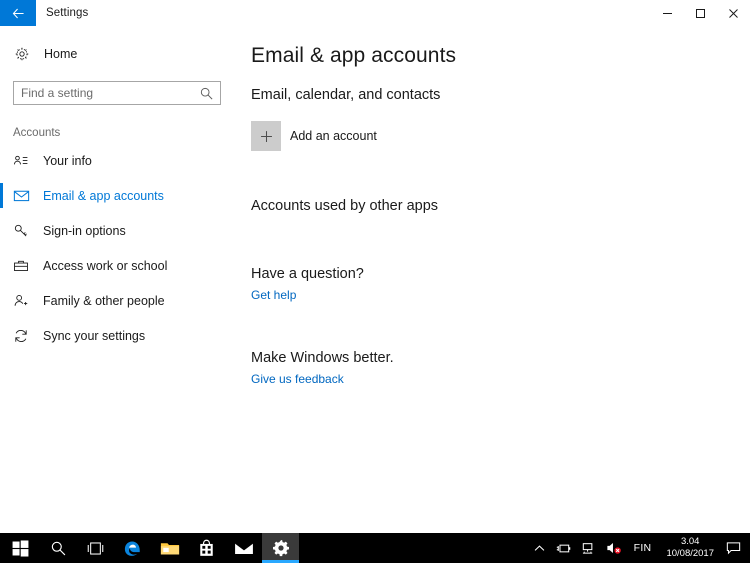 Image resolution: width=750 pixels, height=563 pixels. I want to click on network-button, so click(588, 548).